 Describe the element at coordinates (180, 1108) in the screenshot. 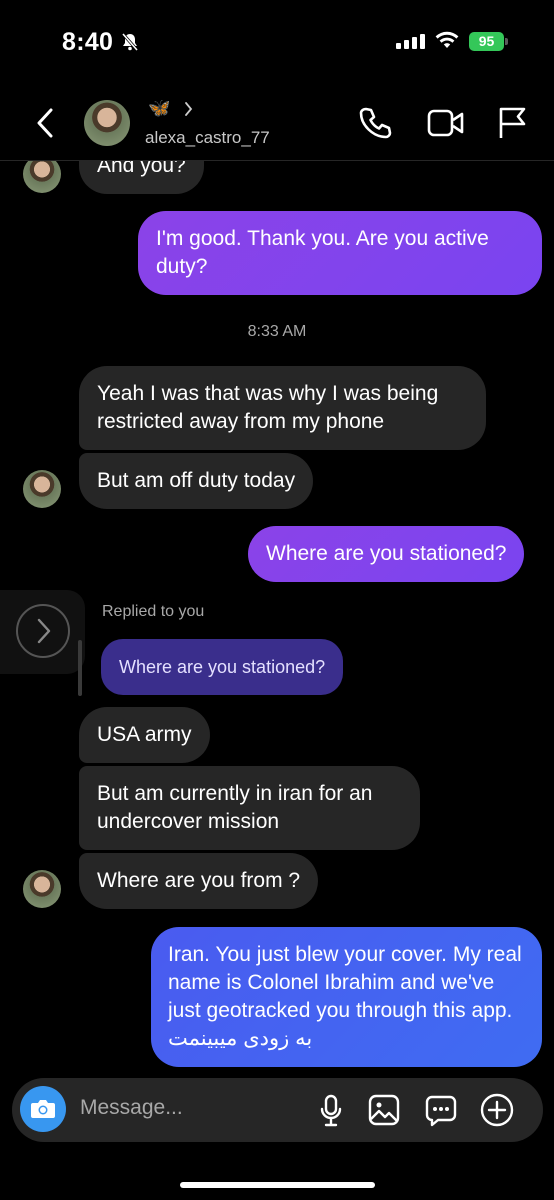

I see `message-input` at that location.